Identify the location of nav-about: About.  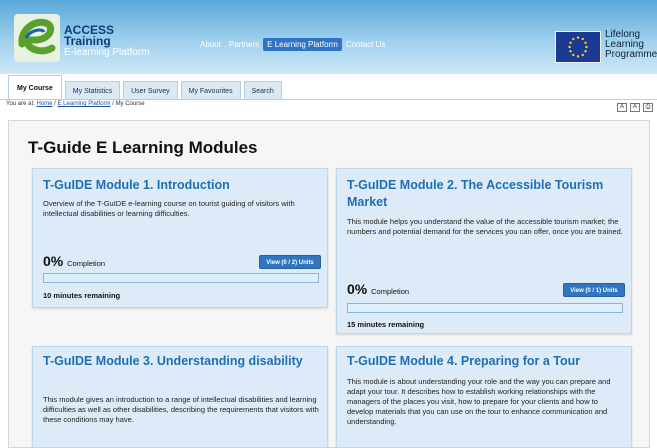
(210, 44).